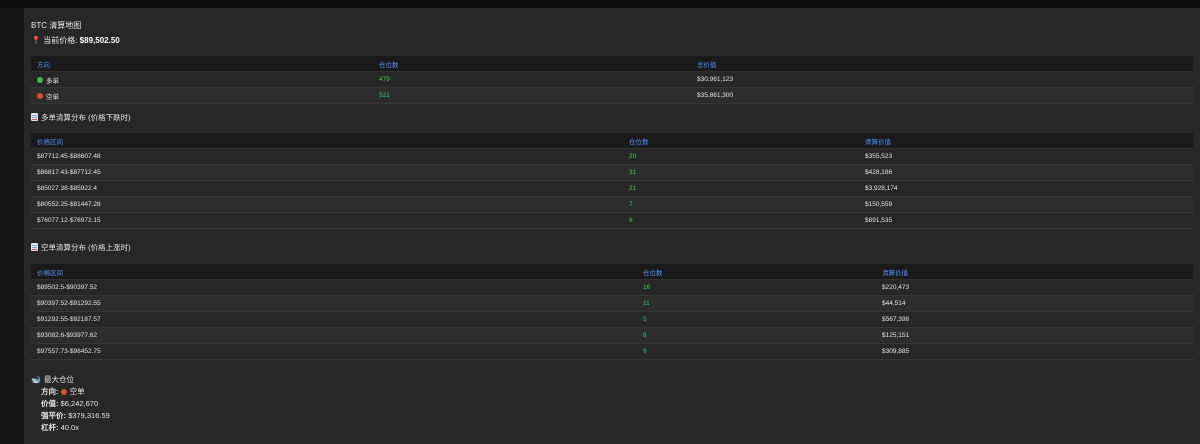 Image resolution: width=1200 pixels, height=444 pixels. I want to click on short-header-range: 价格区间, so click(334, 272).